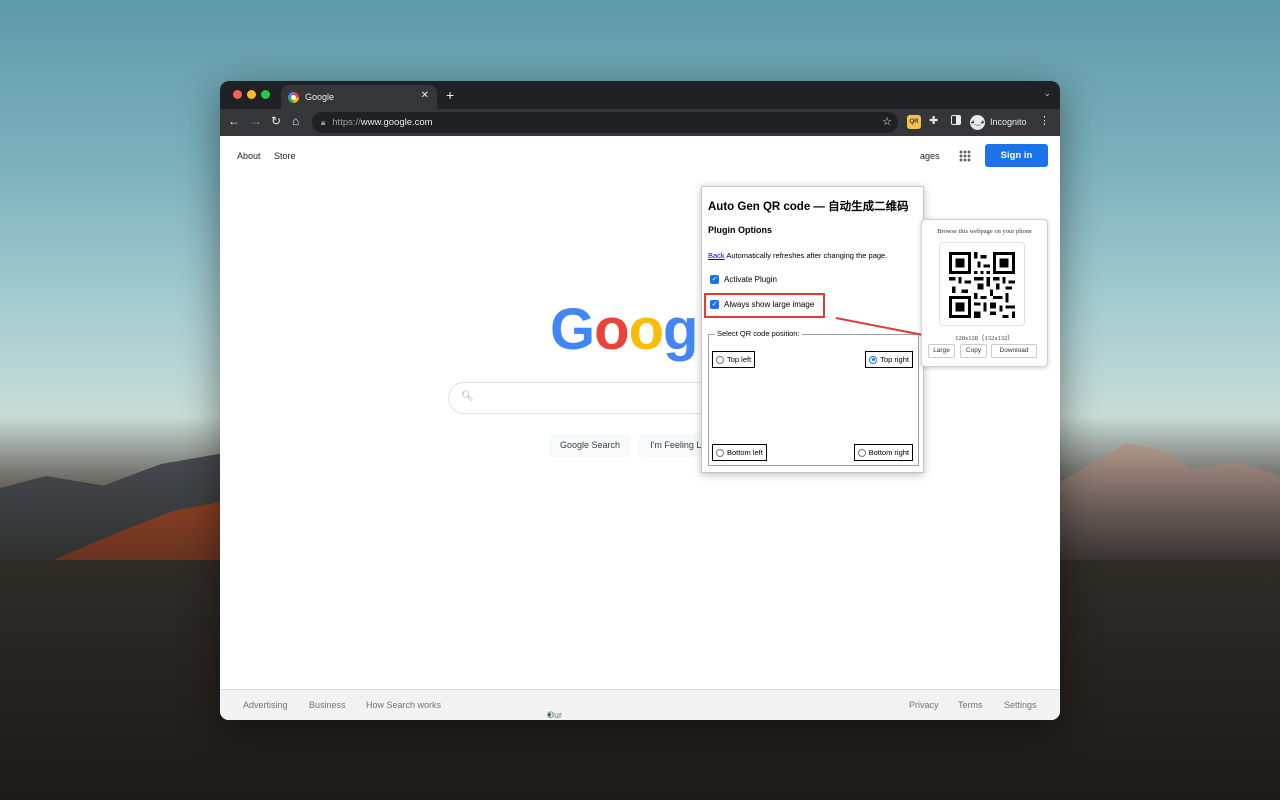 The height and width of the screenshot is (800, 1280). Describe the element at coordinates (640, 95) in the screenshot. I see `tab-strip: Google ✕ + ⌄` at that location.